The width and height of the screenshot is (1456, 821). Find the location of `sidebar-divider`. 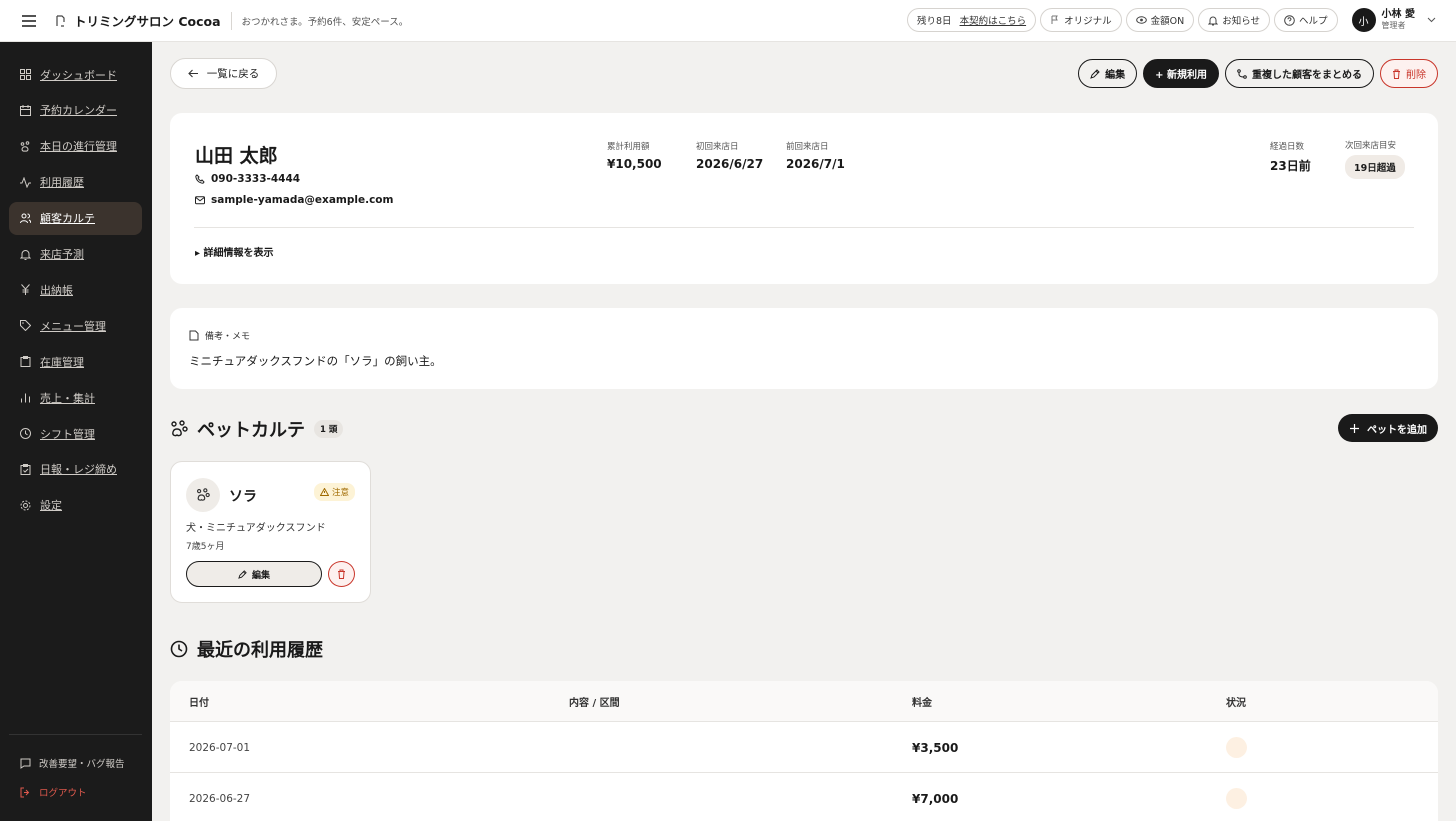

sidebar-divider is located at coordinates (75, 734).